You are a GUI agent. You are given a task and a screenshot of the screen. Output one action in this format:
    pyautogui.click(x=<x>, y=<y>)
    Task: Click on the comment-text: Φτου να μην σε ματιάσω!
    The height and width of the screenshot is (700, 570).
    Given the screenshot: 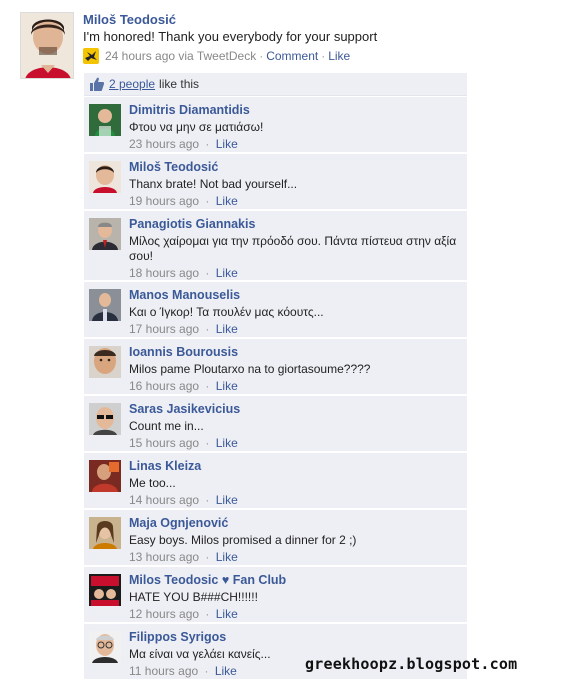 What is the action you would take?
    pyautogui.click(x=196, y=127)
    